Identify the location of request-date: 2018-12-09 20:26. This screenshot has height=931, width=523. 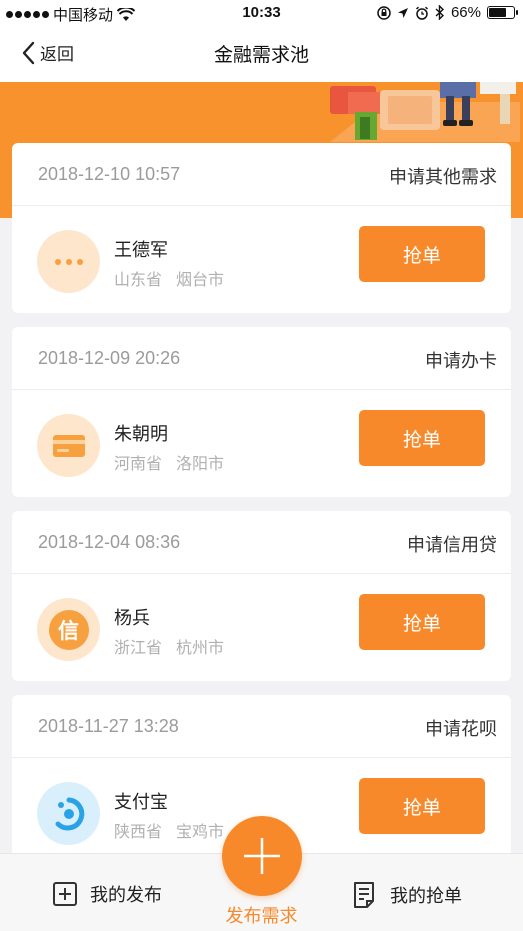
(109, 358).